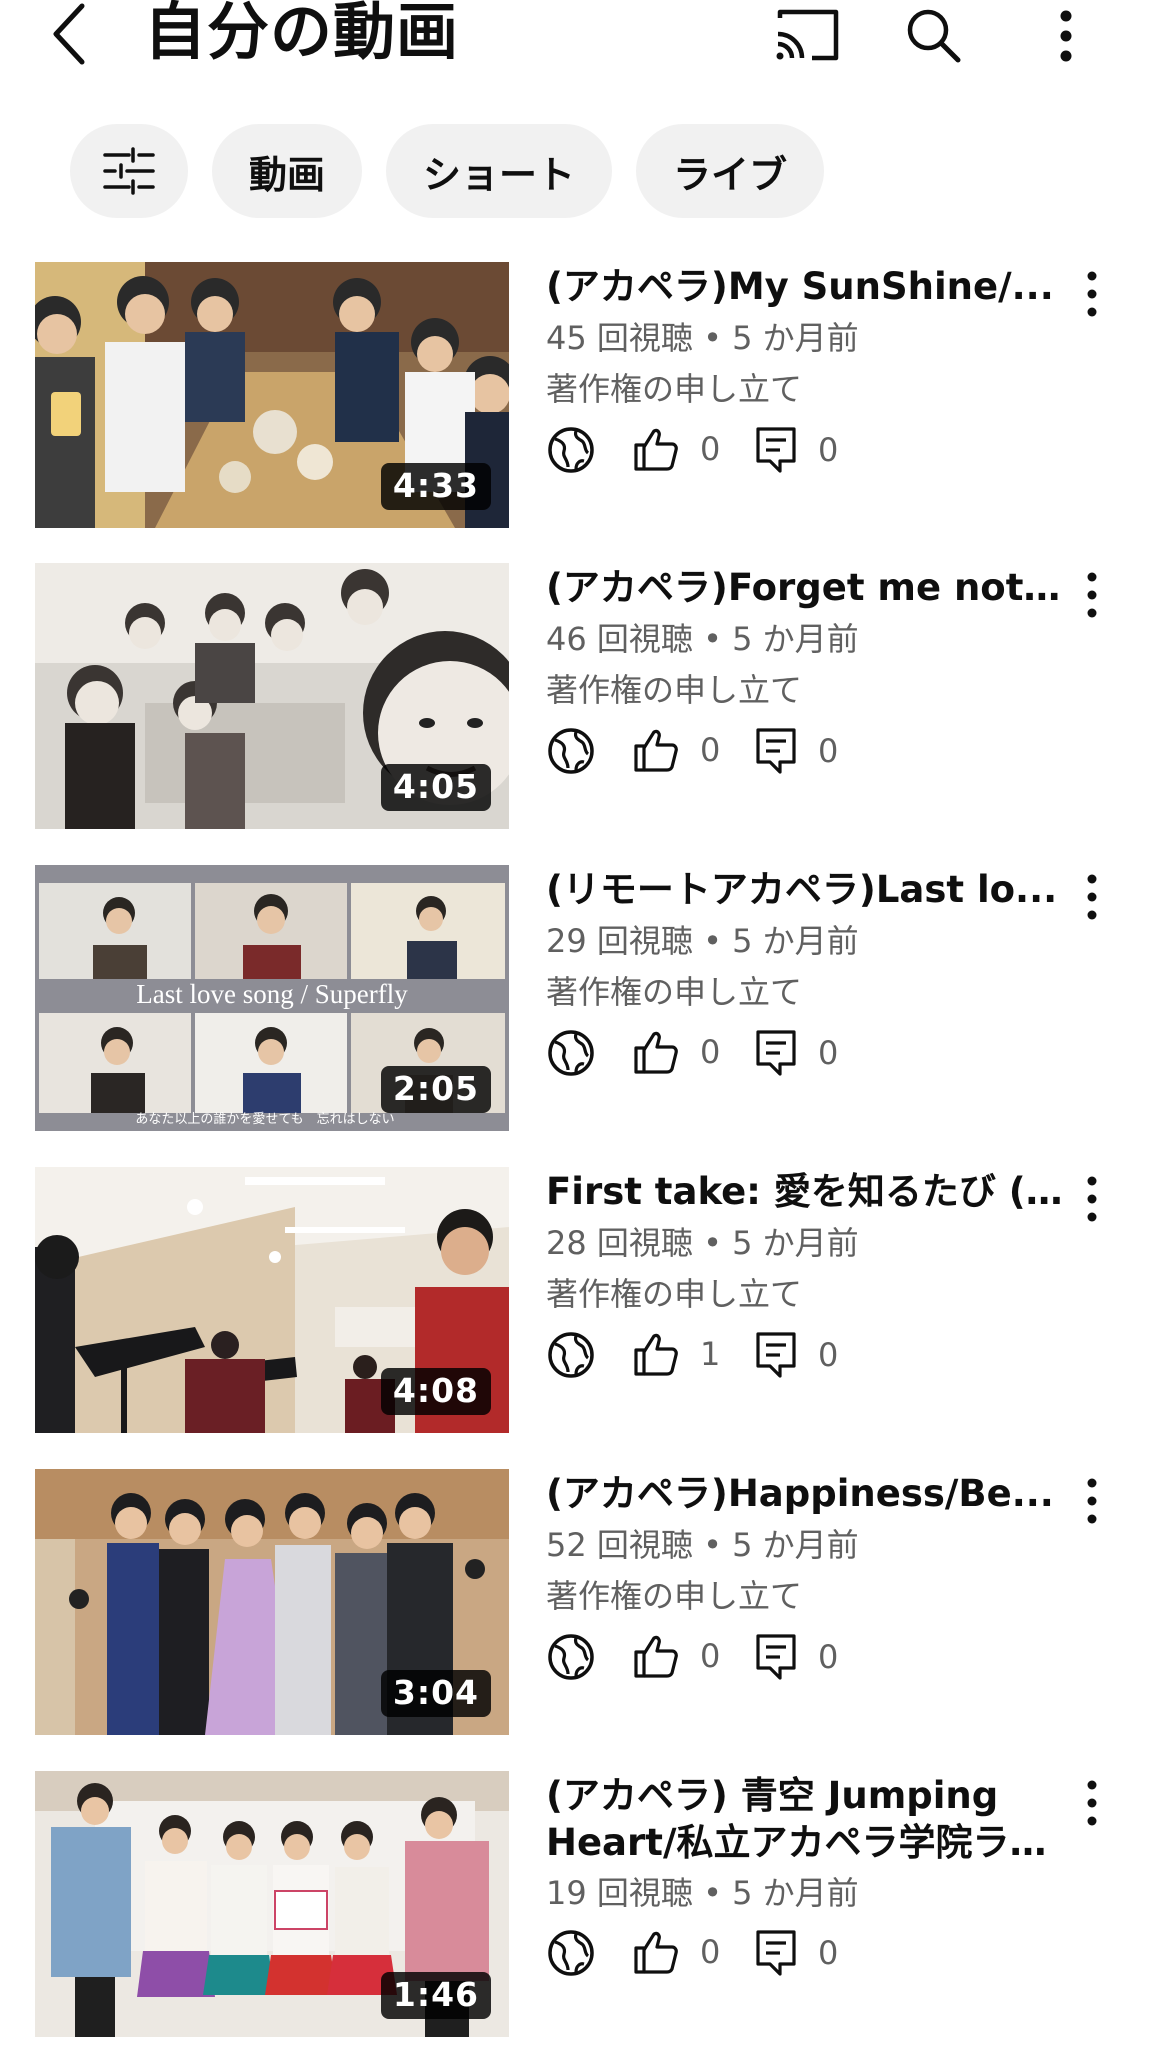 The height and width of the screenshot is (2048, 1150). Describe the element at coordinates (435, 1693) in the screenshot. I see `video-duration: 3:04` at that location.